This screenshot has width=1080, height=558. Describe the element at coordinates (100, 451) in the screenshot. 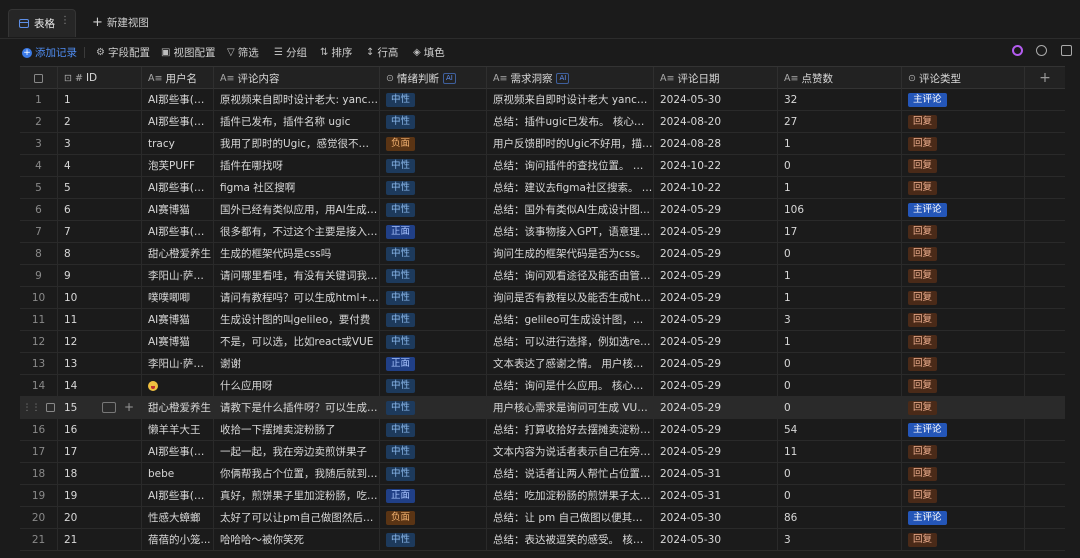

I see `cell-id: 17` at that location.